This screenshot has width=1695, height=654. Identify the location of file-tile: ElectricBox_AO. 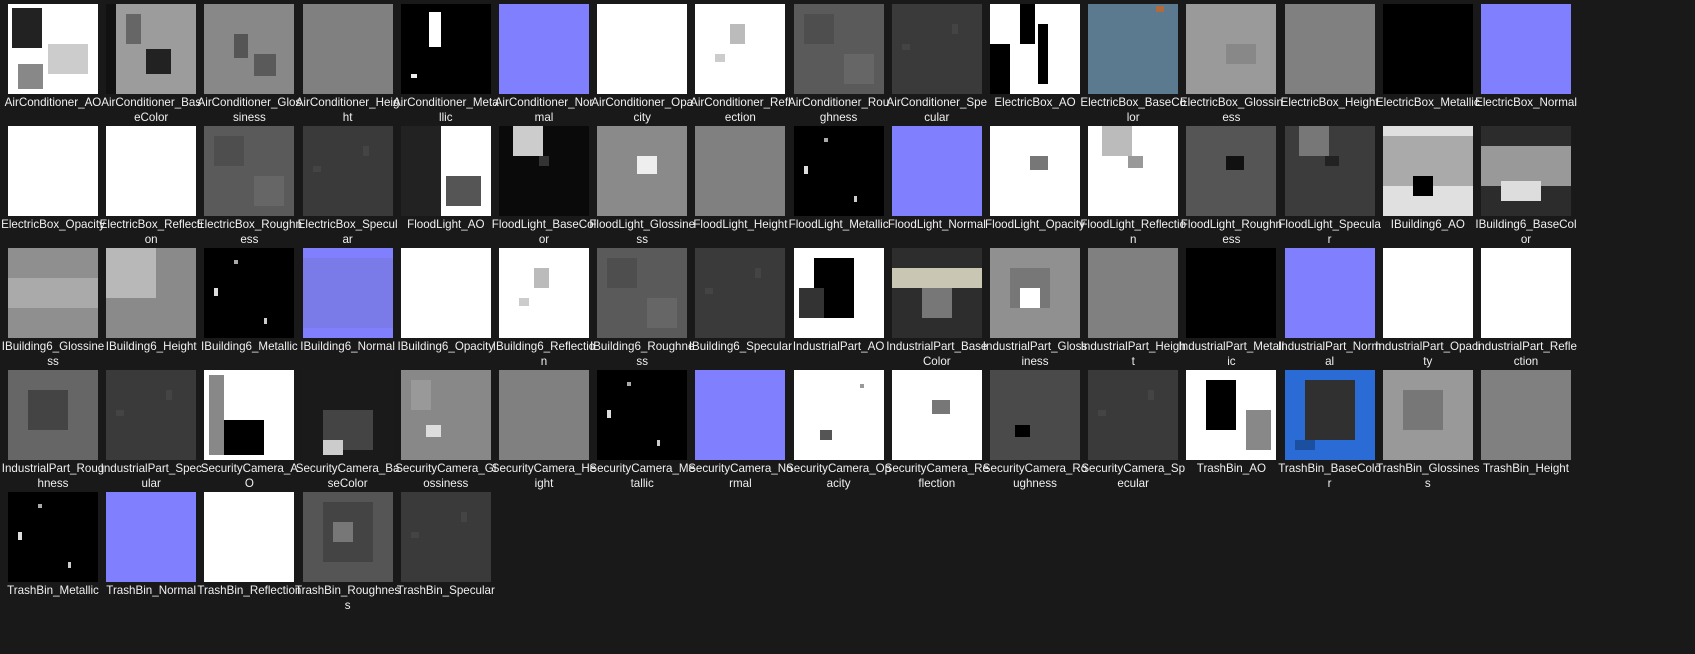
(1035, 64).